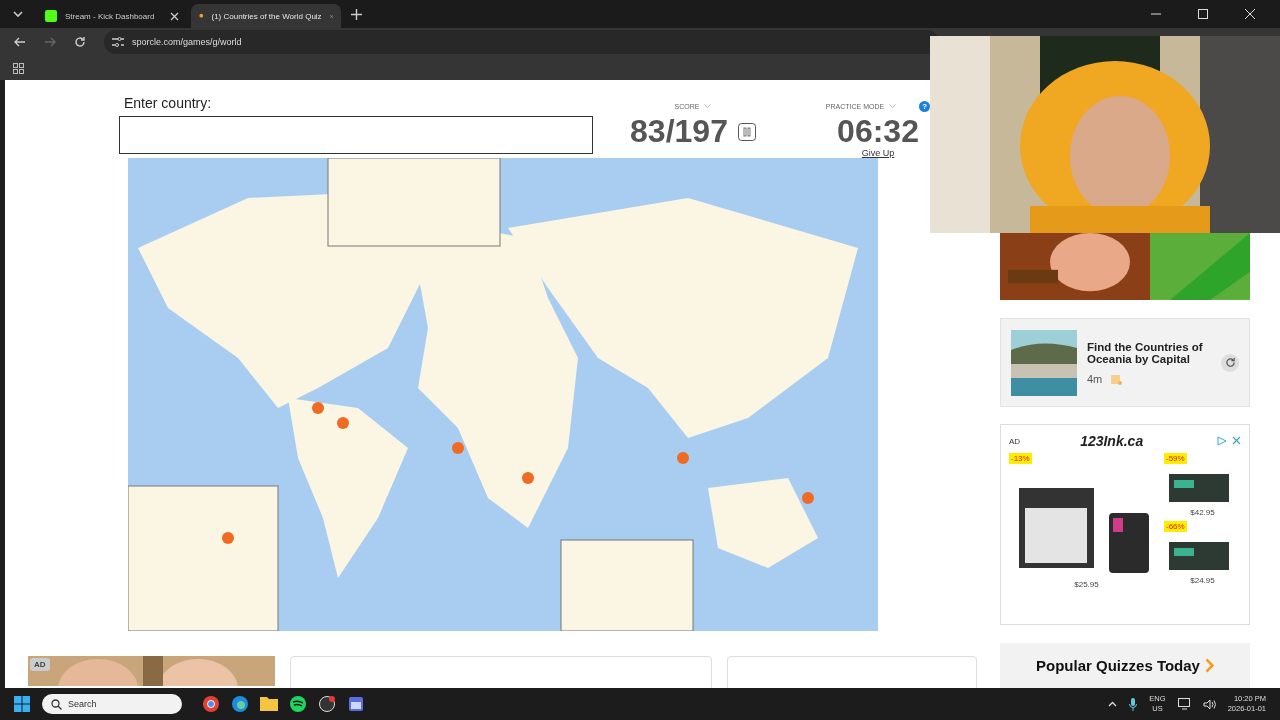 This screenshot has height=720, width=1280. I want to click on ad-card: AD 123Ink.ca -13% $25.95 -59% $42.95 -66% $24.95, so click(1125, 525).